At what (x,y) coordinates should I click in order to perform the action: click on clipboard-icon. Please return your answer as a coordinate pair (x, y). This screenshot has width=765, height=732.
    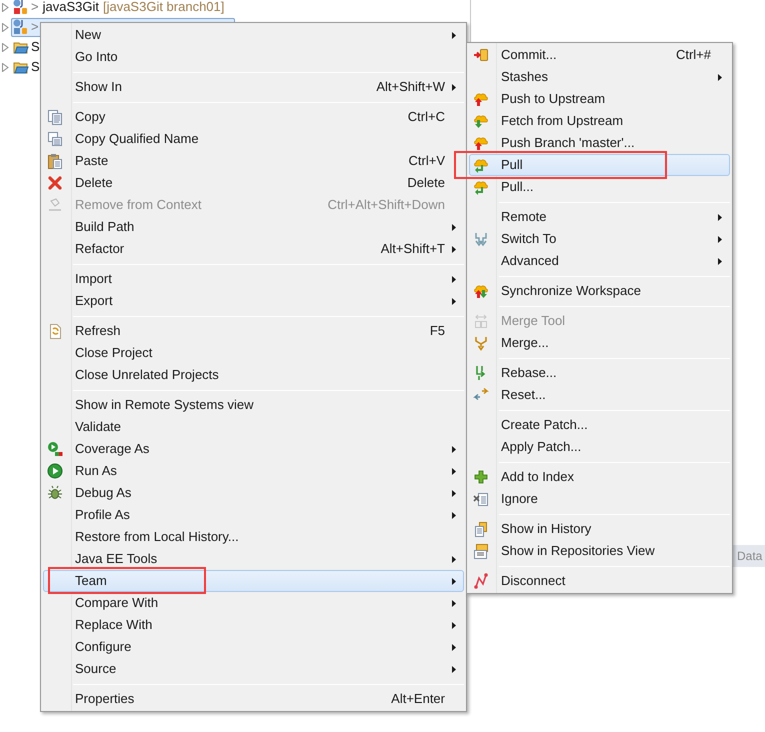
    Looking at the image, I should click on (55, 161).